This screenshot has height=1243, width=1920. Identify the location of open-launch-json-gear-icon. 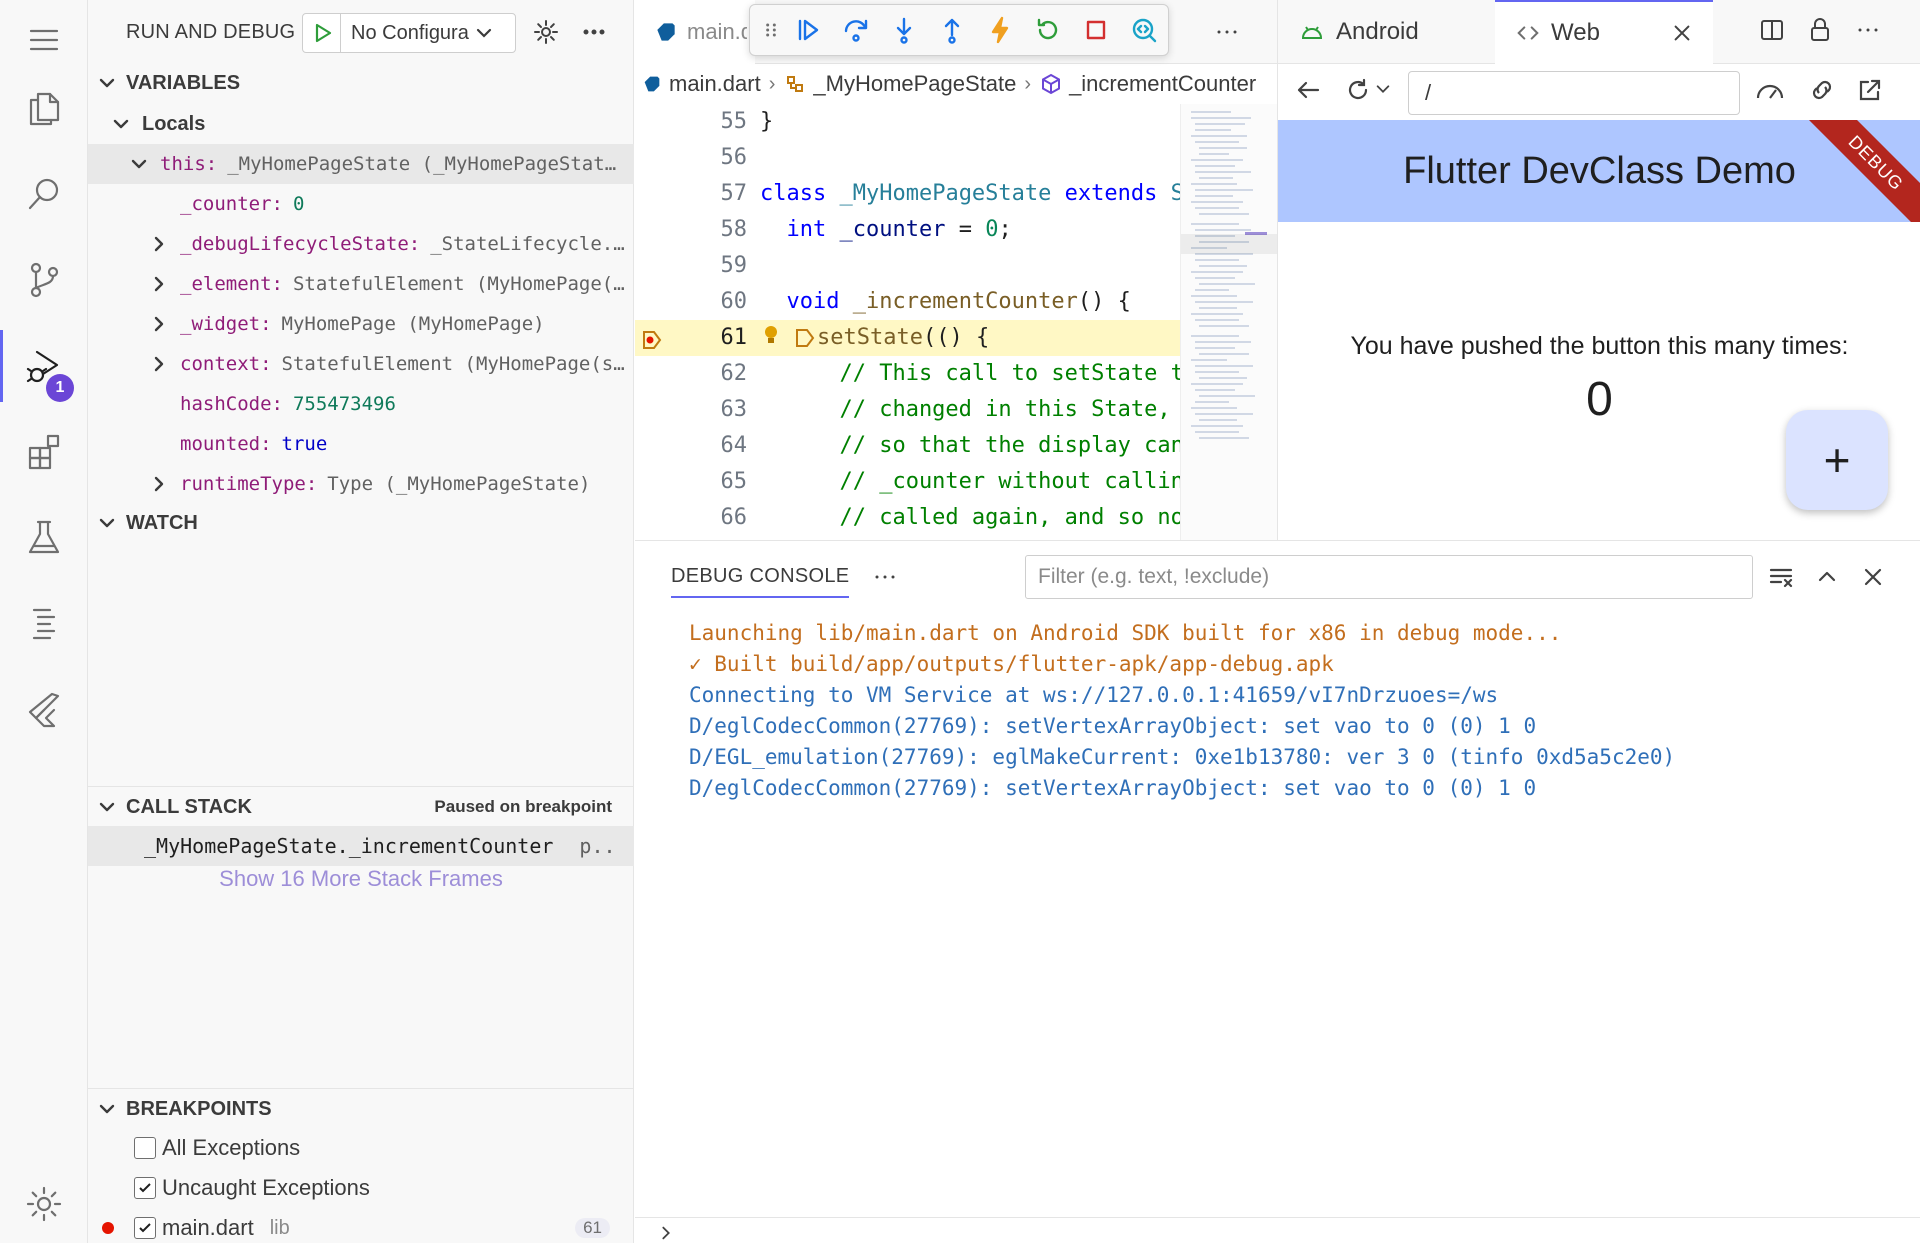
(546, 32).